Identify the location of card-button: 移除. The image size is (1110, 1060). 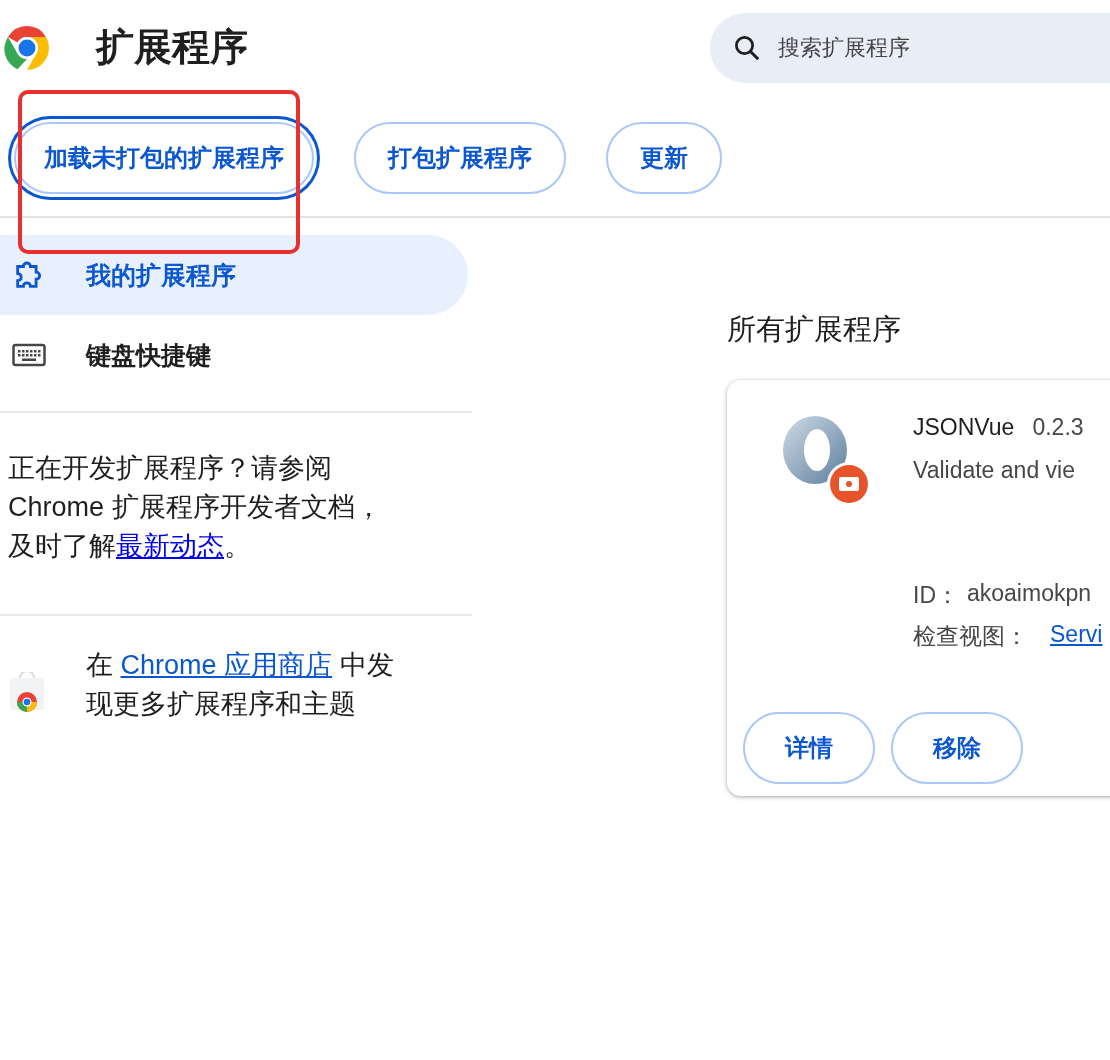
(957, 748).